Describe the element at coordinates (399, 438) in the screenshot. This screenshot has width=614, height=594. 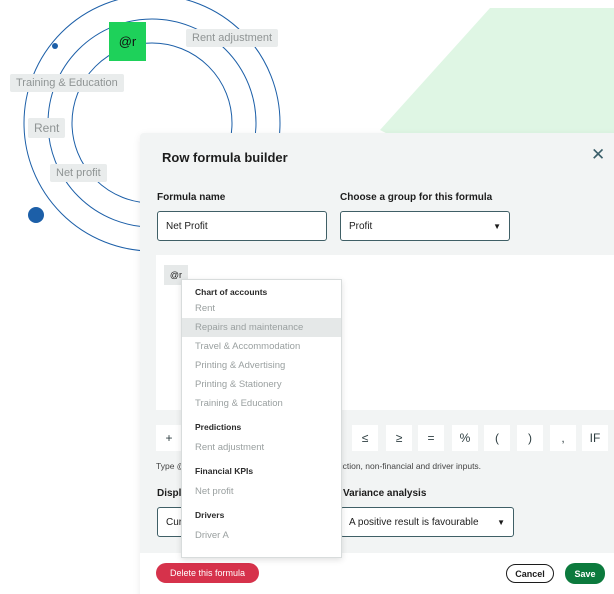
I see `operator-gte-button: ≥` at that location.